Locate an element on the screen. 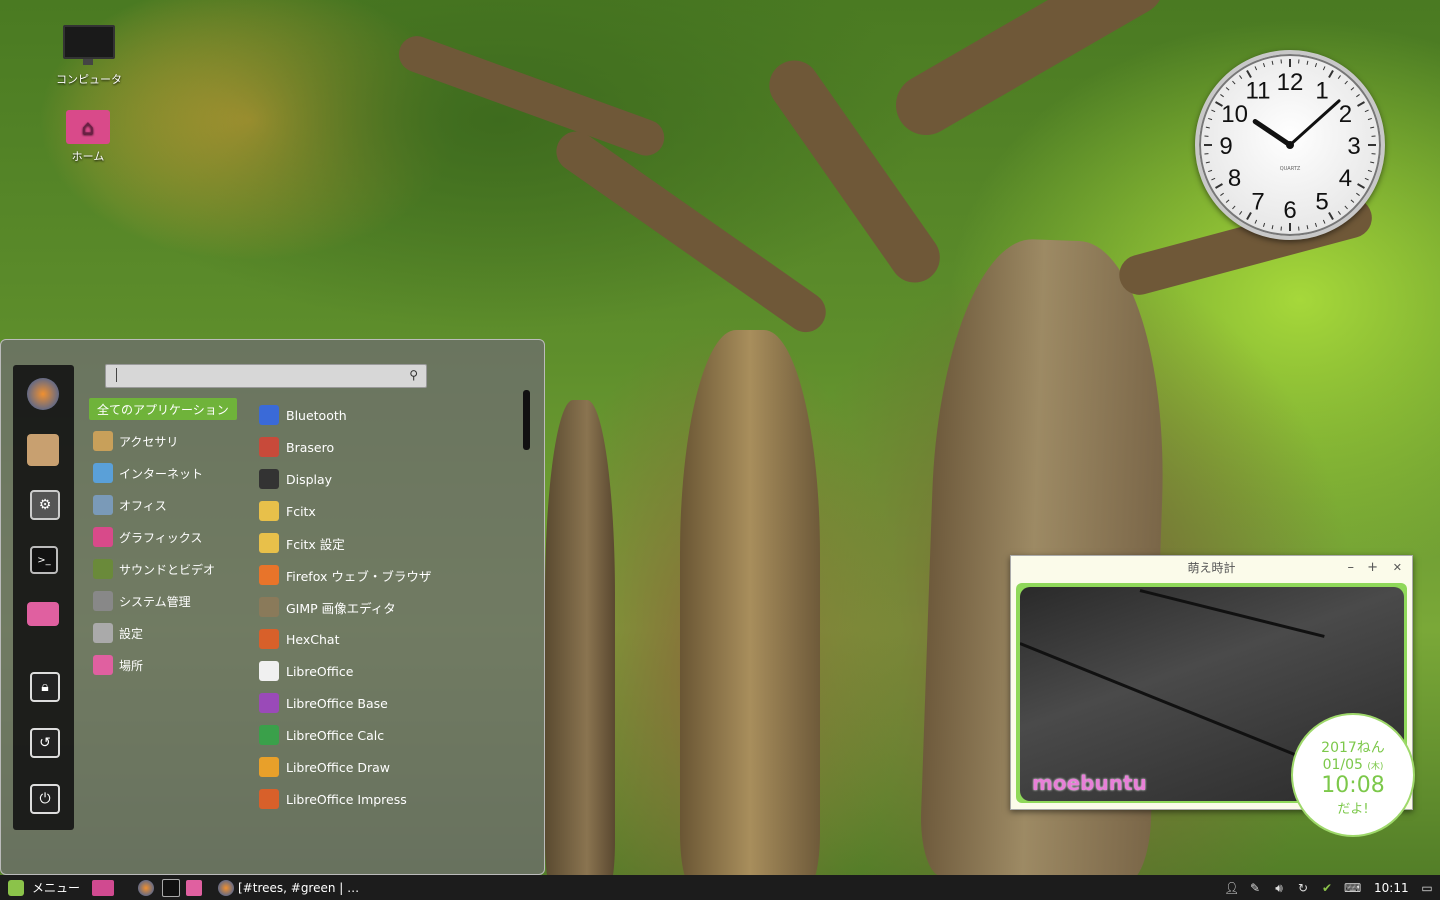  minimize-button: – is located at coordinates (1351, 568).